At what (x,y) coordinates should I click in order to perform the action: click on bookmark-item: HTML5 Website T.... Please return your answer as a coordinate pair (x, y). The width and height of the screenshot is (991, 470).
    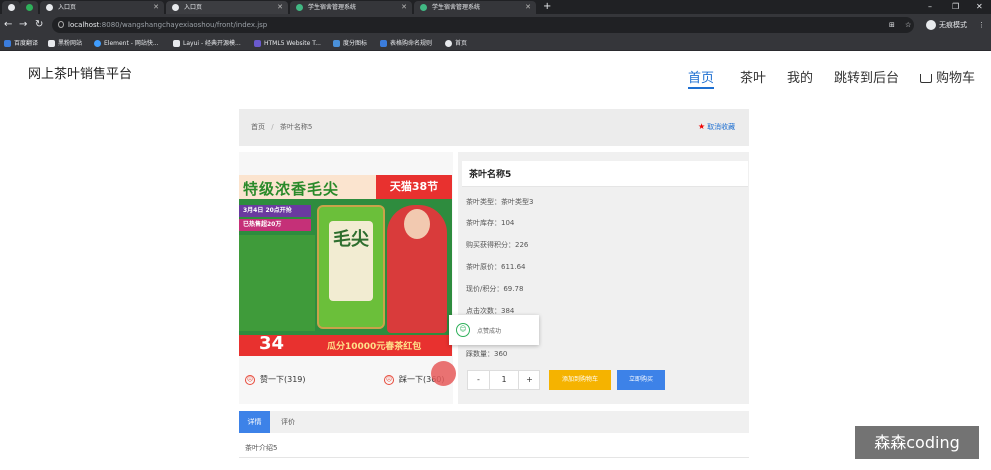
    Looking at the image, I should click on (287, 43).